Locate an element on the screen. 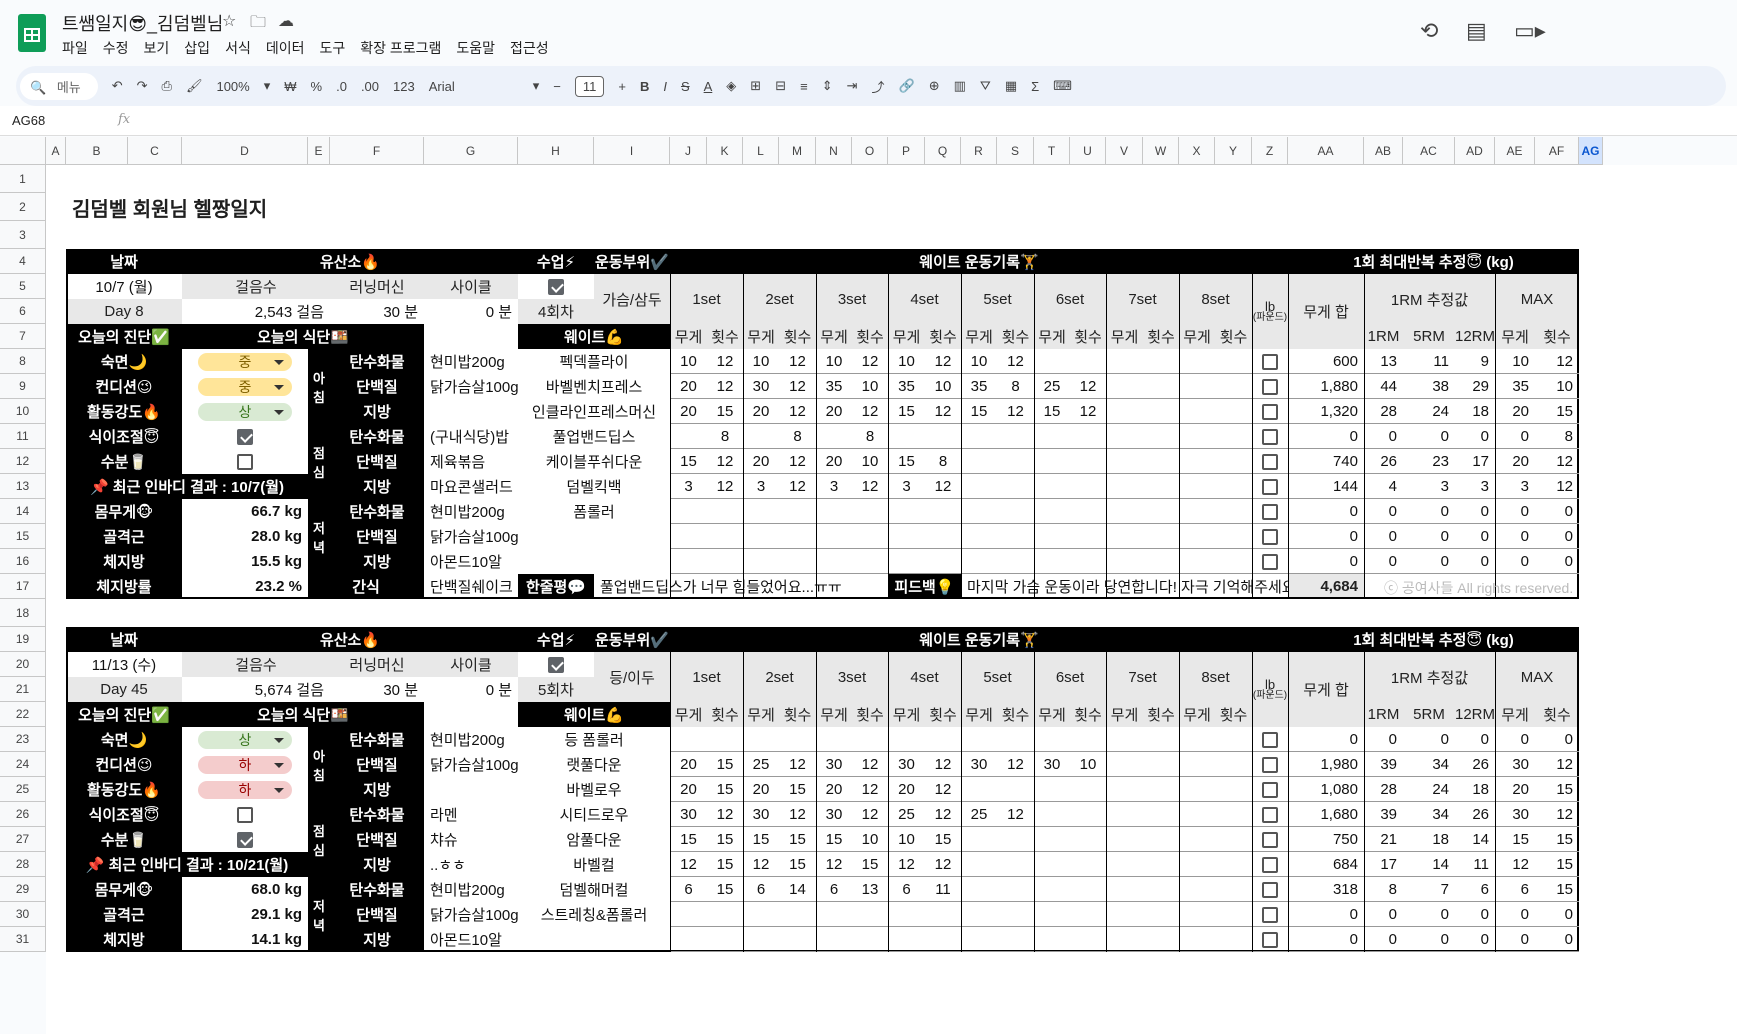  snack-value: 단백질쉐이크 is located at coordinates (471, 586).